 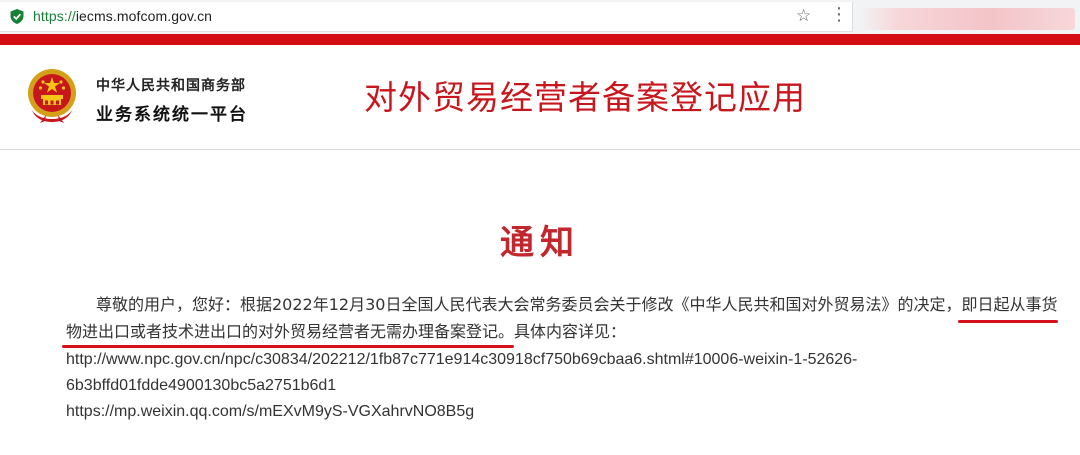 I want to click on npc-link-line2: 6b3bffd01fdde4900130bc5a2751b6d1, so click(x=566, y=385).